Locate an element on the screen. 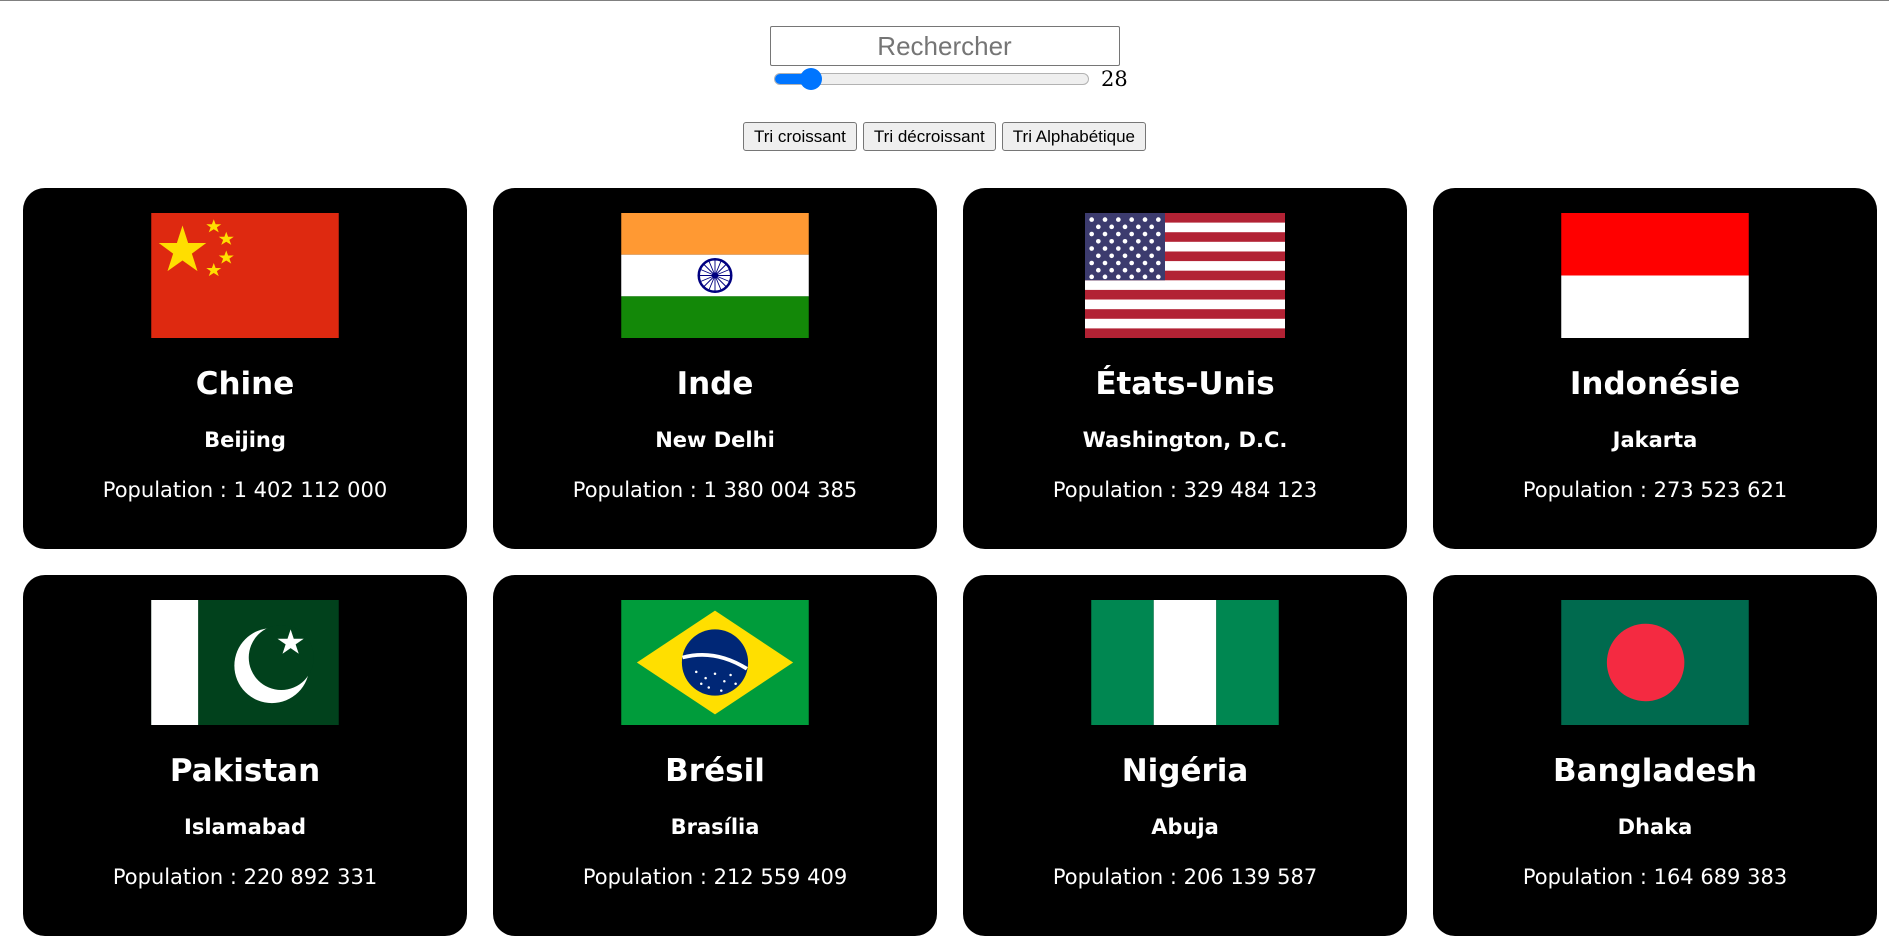 This screenshot has height=941, width=1889. country-population: Population : 206 139 587 is located at coordinates (1185, 877).